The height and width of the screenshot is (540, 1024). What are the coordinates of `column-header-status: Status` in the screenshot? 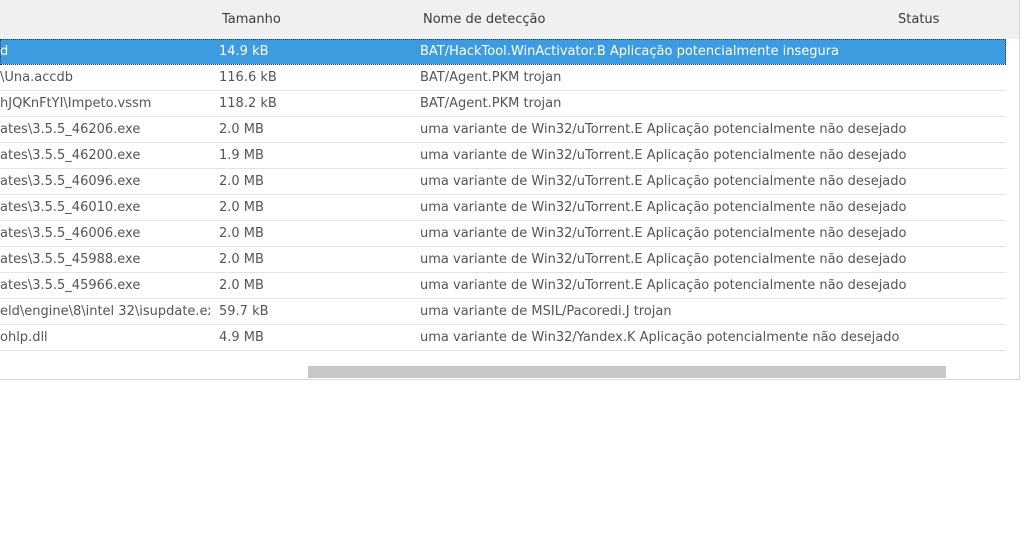 It's located at (918, 19).